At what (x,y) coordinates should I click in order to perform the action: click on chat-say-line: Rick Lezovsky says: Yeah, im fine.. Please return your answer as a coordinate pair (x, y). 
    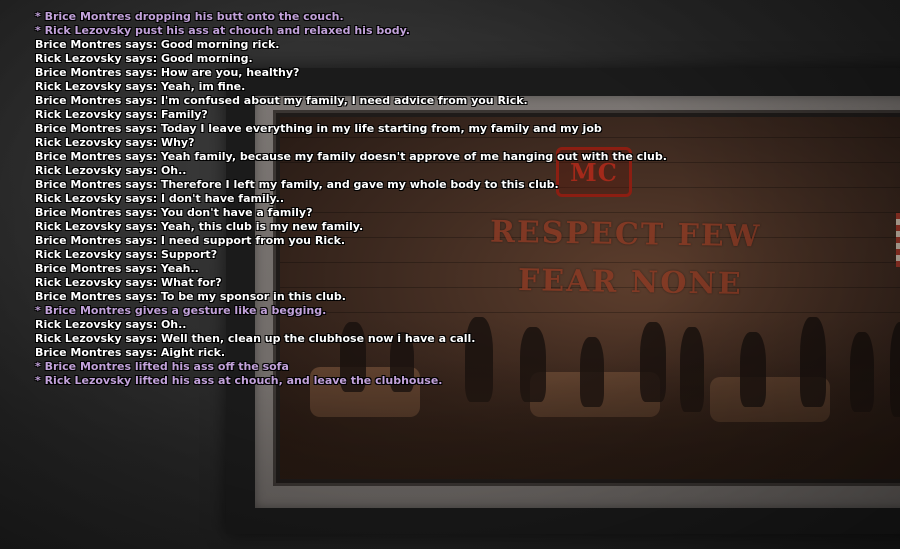
    Looking at the image, I should click on (140, 86).